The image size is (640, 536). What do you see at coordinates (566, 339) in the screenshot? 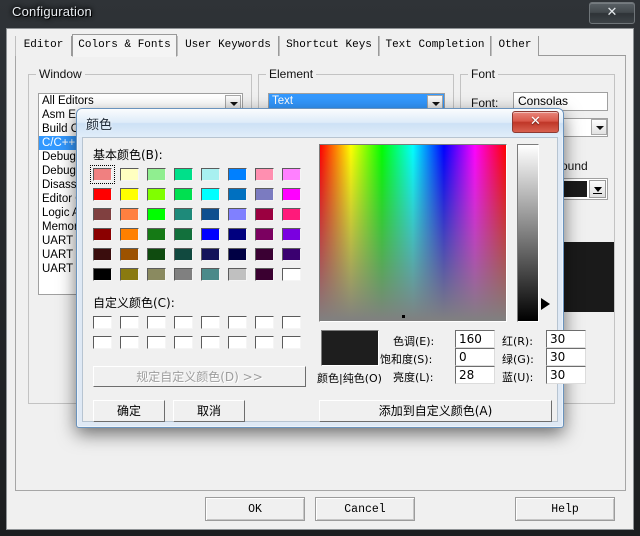
I see `red-input: 30` at bounding box center [566, 339].